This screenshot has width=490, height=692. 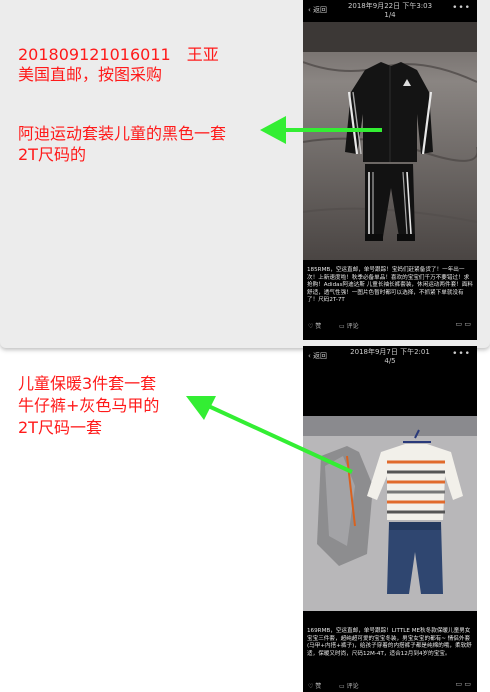 I want to click on item2-description: 儿童保暖3件套一套, so click(x=87, y=383).